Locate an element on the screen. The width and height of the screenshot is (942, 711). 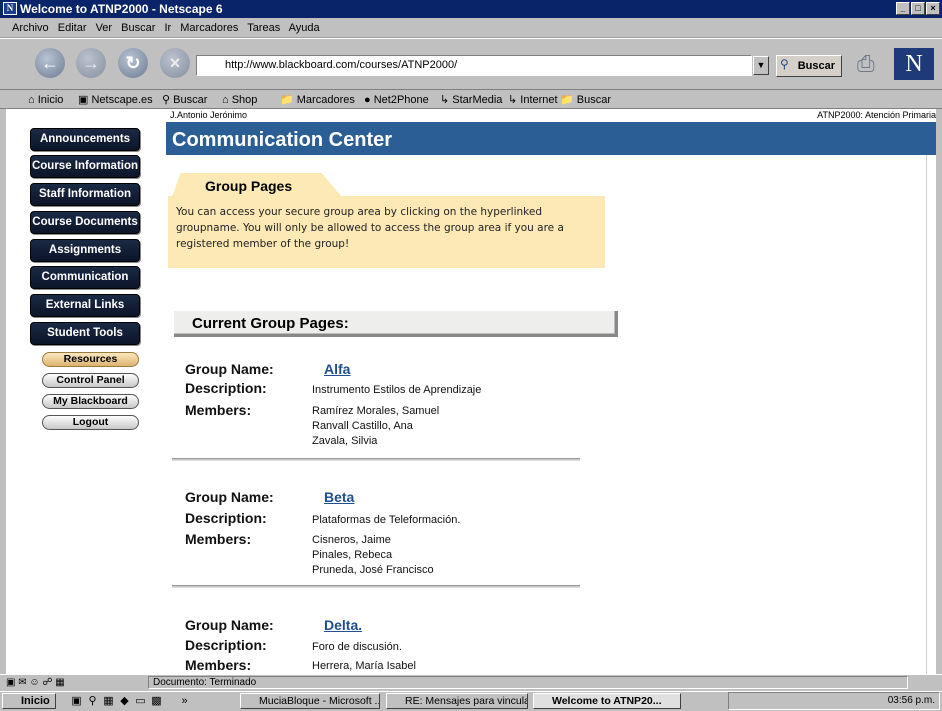
menu-editar: Editar is located at coordinates (72, 28).